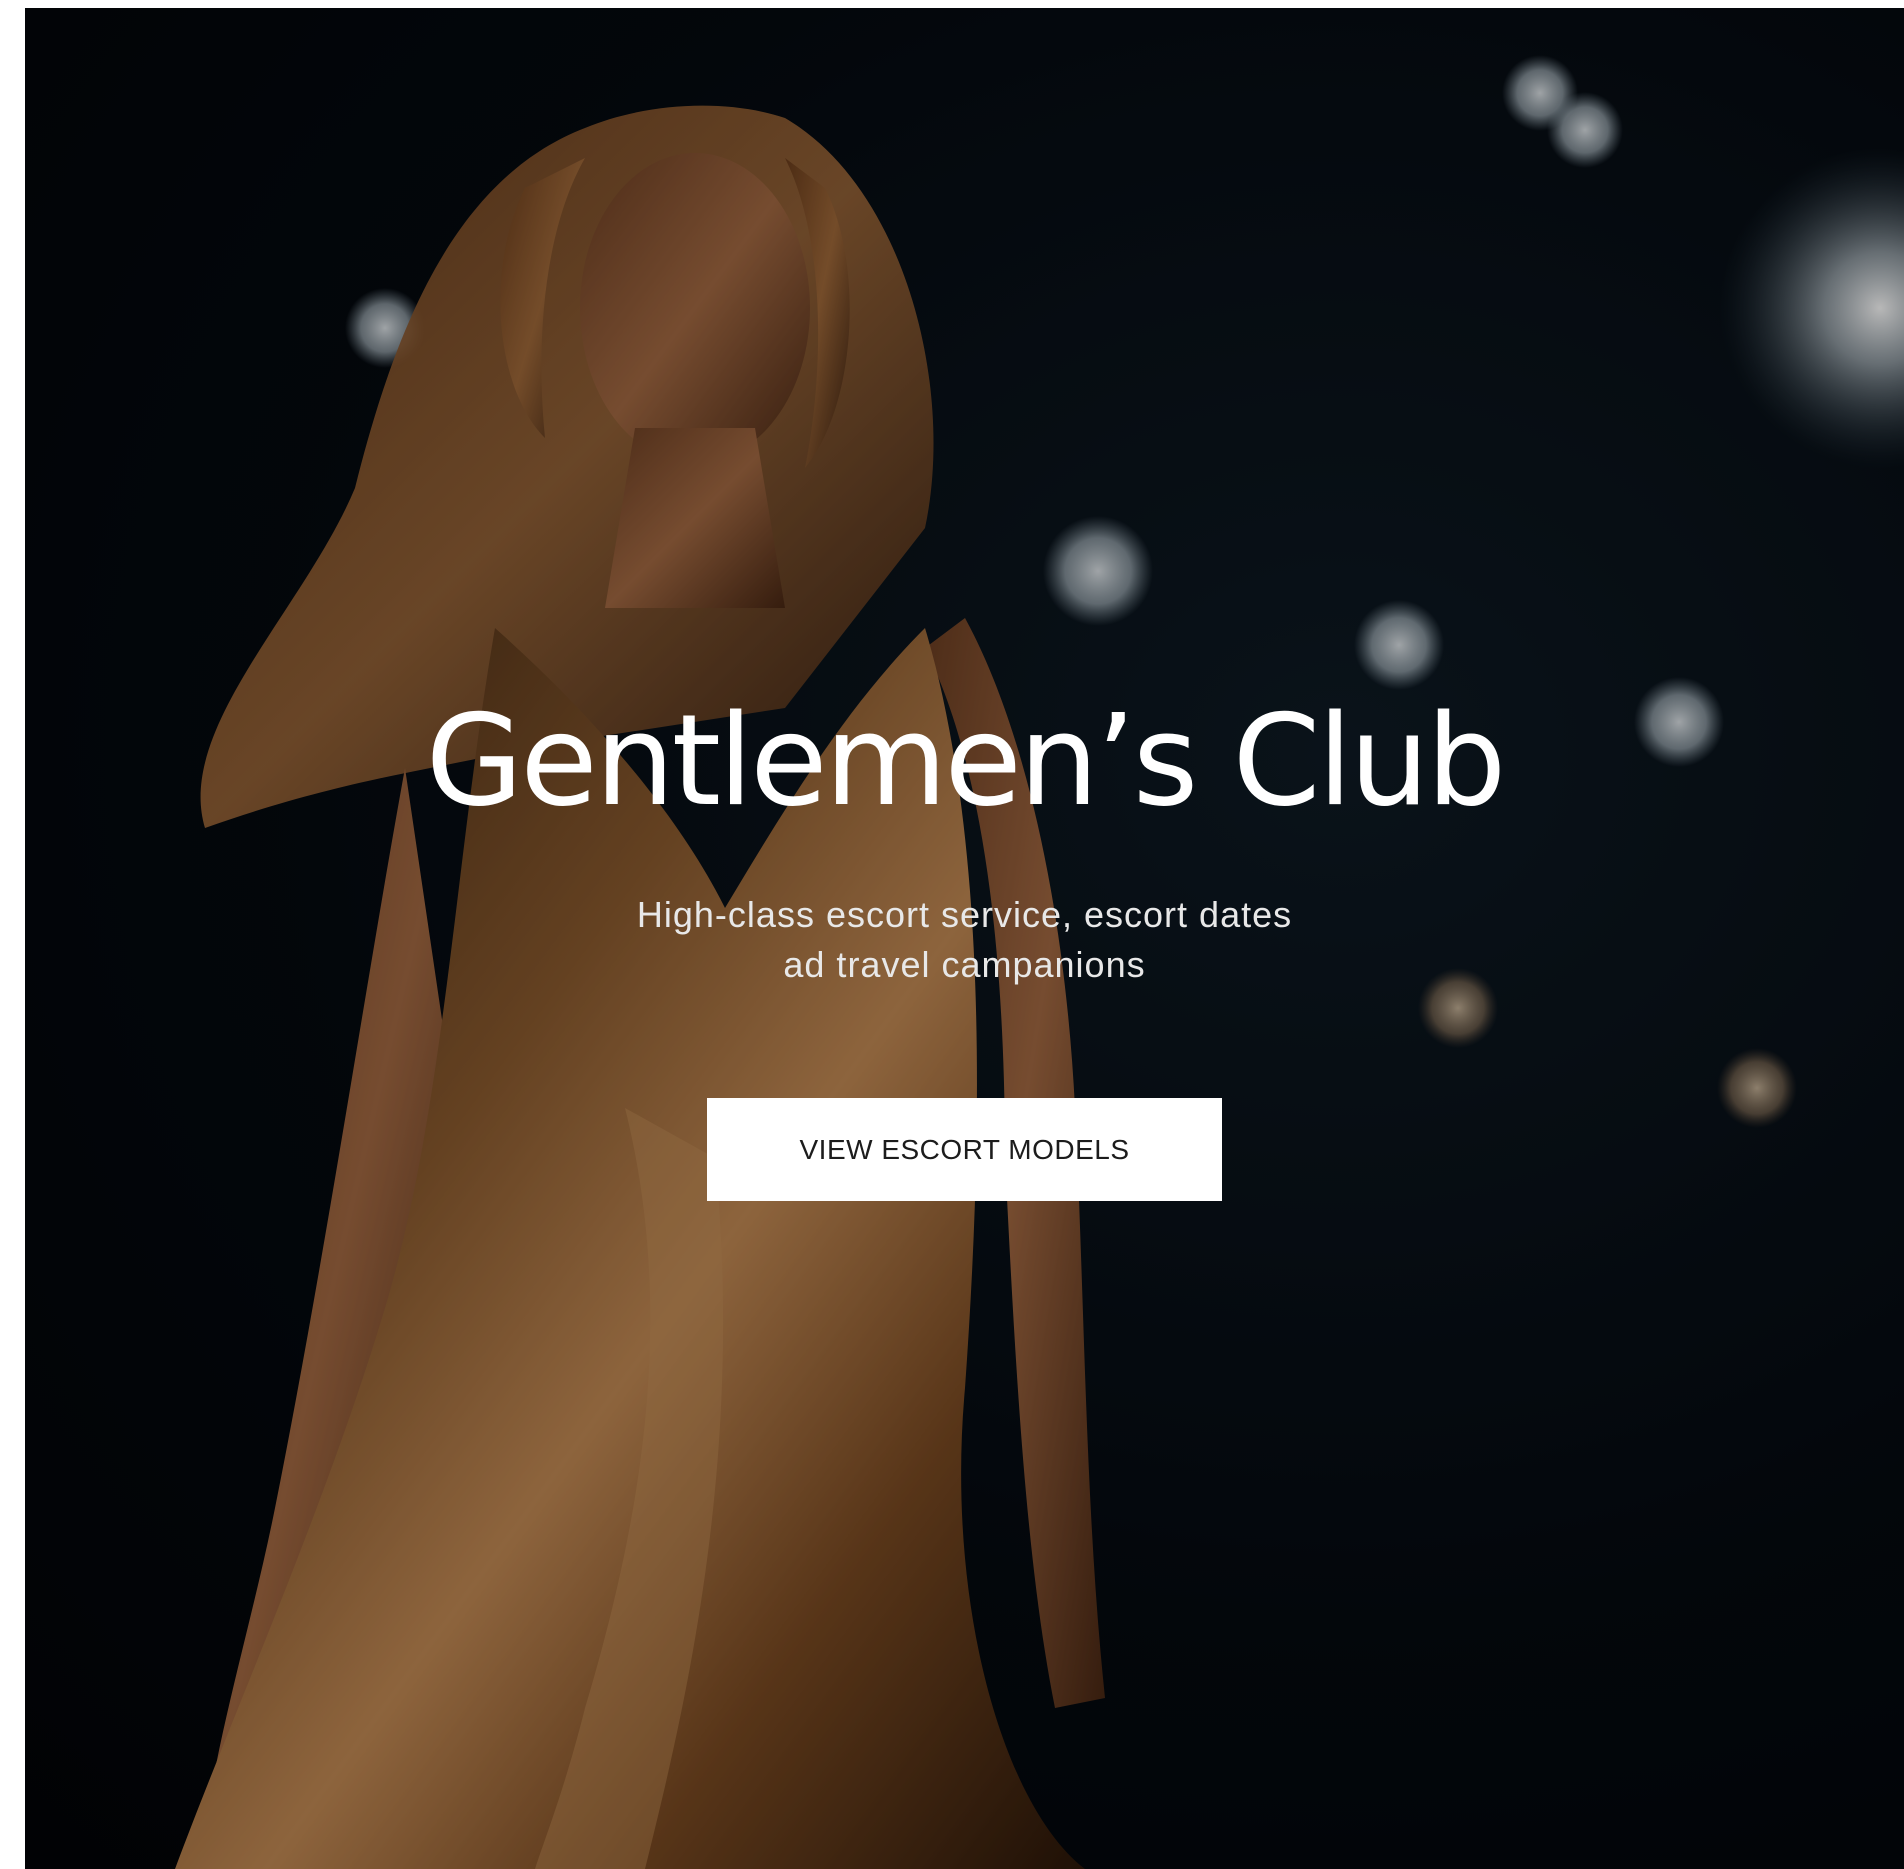 This screenshot has height=1869, width=1904. I want to click on view-escort-models-button: VIEW ESCORT MODELS, so click(964, 1149).